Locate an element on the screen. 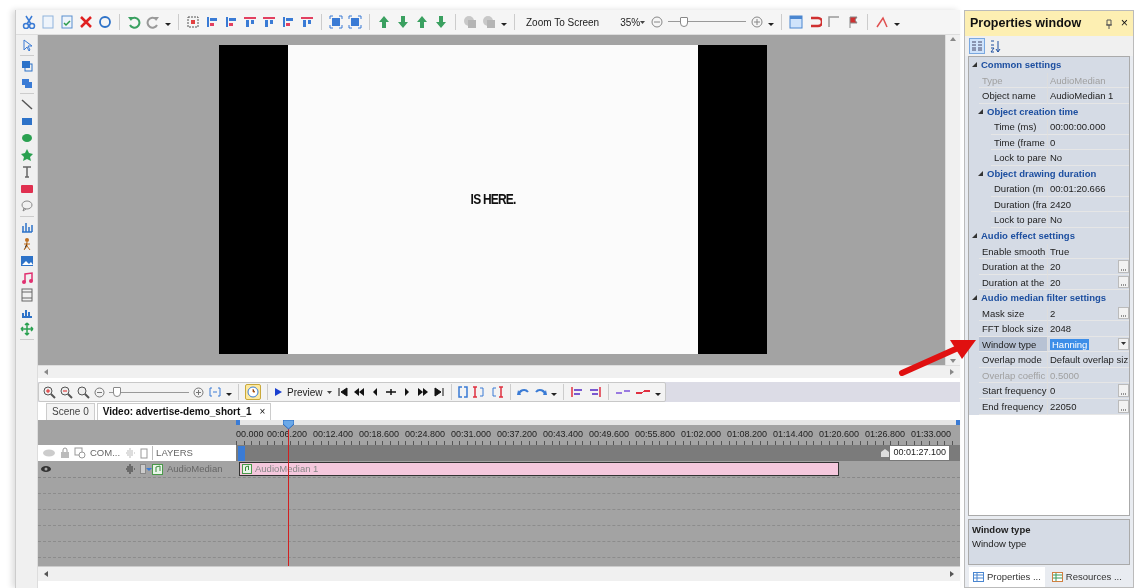  marker-icon is located at coordinates (390, 392).